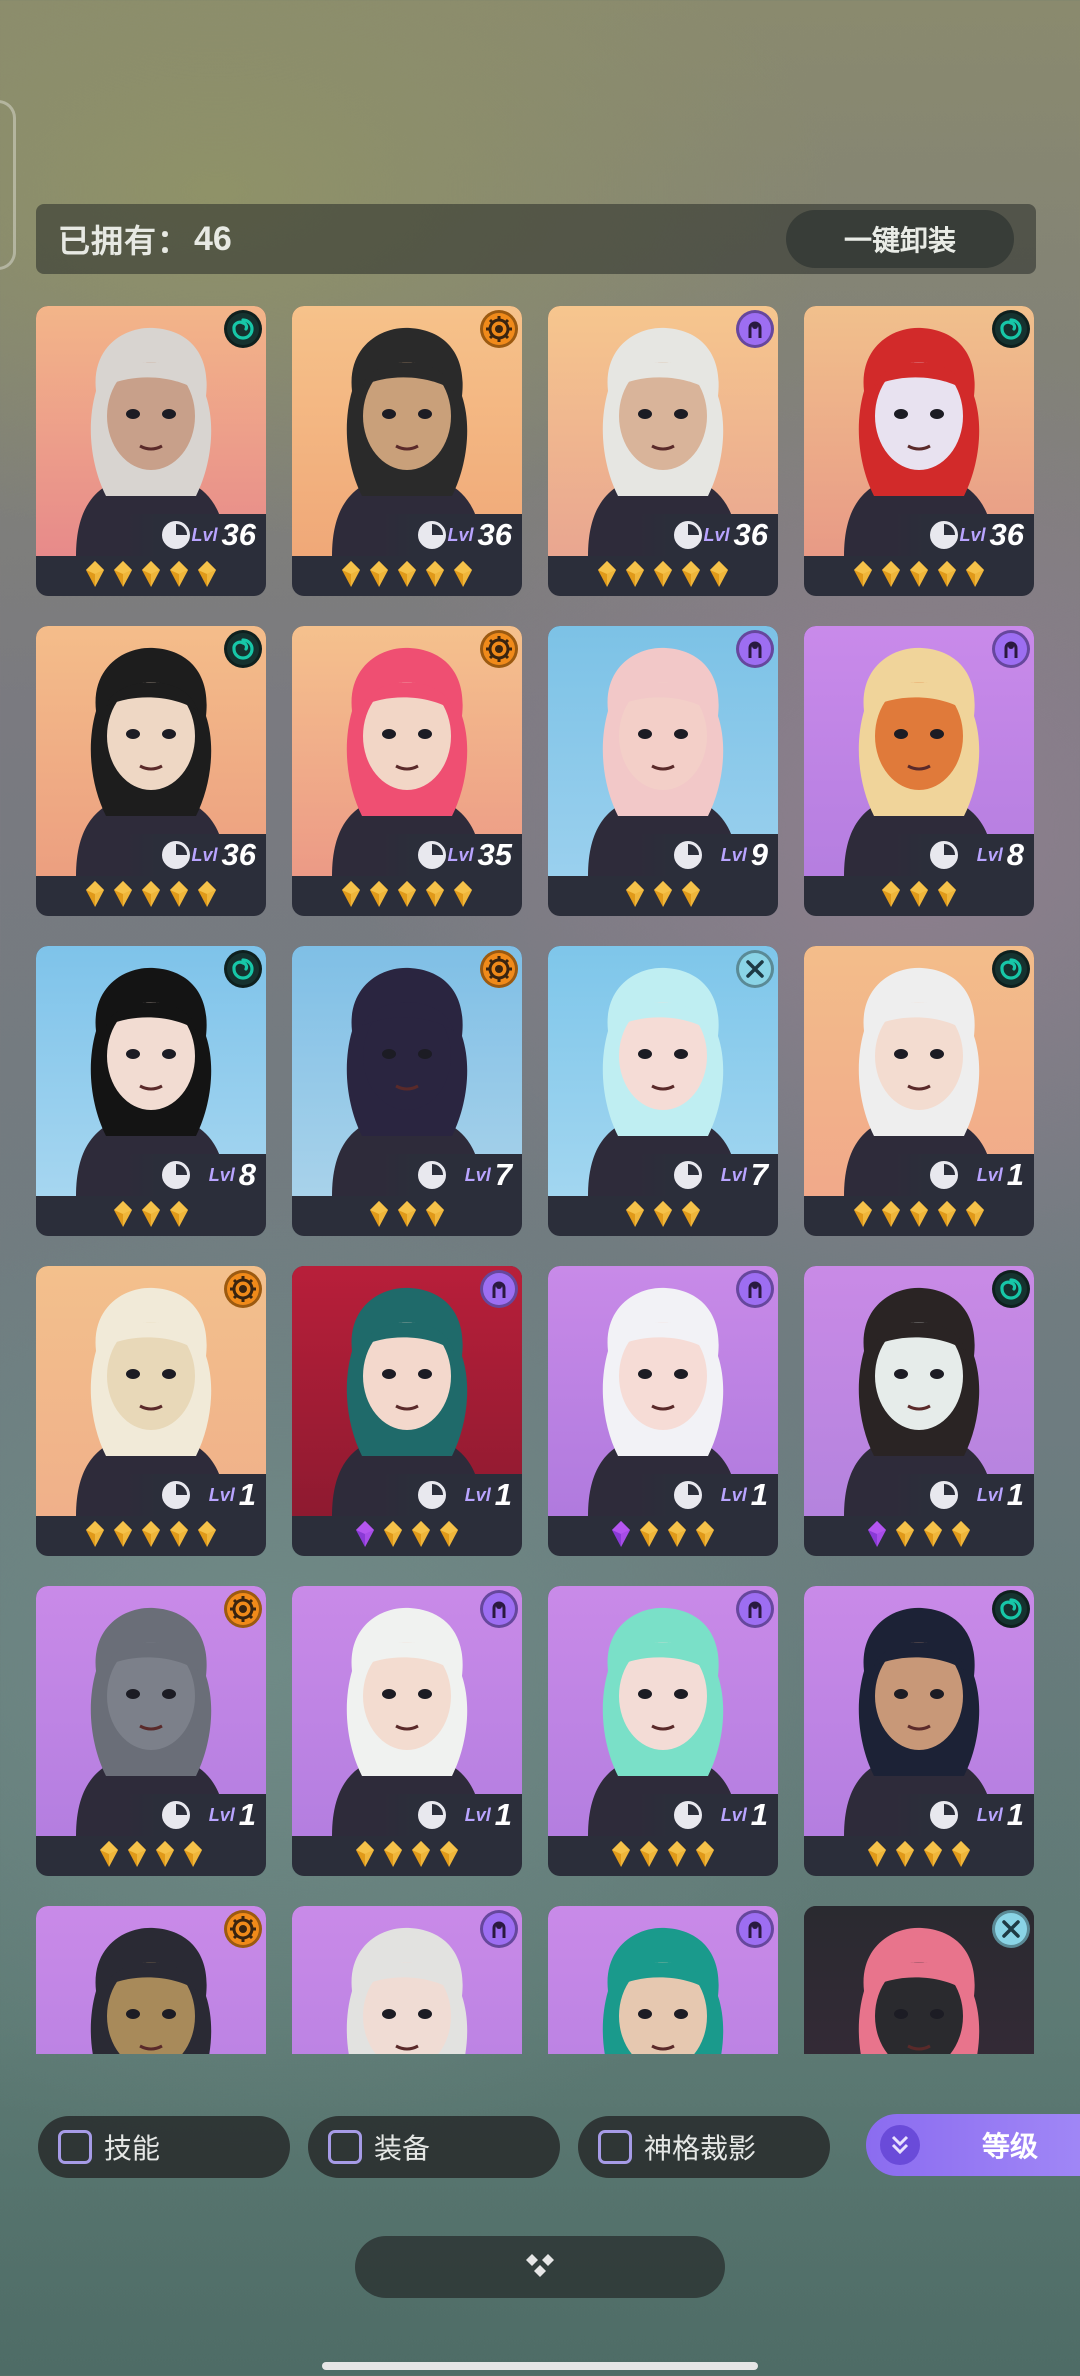 Image resolution: width=1080 pixels, height=2376 pixels. Describe the element at coordinates (663, 771) in the screenshot. I see `hero-card: Lvl 9` at that location.